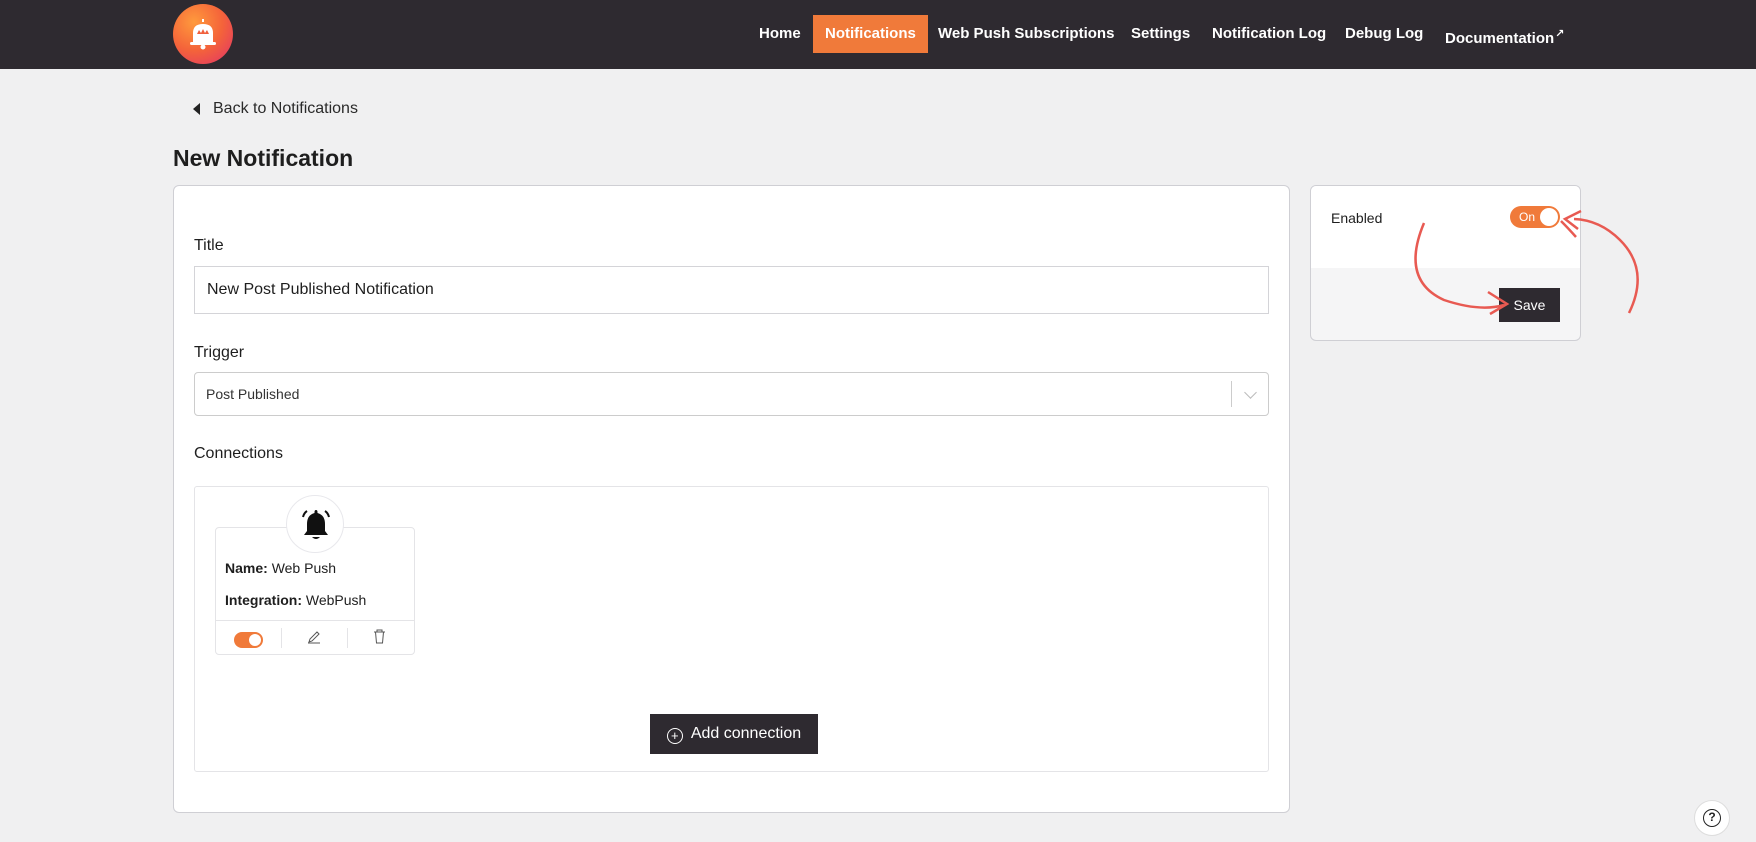 The height and width of the screenshot is (842, 1756). Describe the element at coordinates (263, 600) in the screenshot. I see `connection-integration-label: Integration:` at that location.